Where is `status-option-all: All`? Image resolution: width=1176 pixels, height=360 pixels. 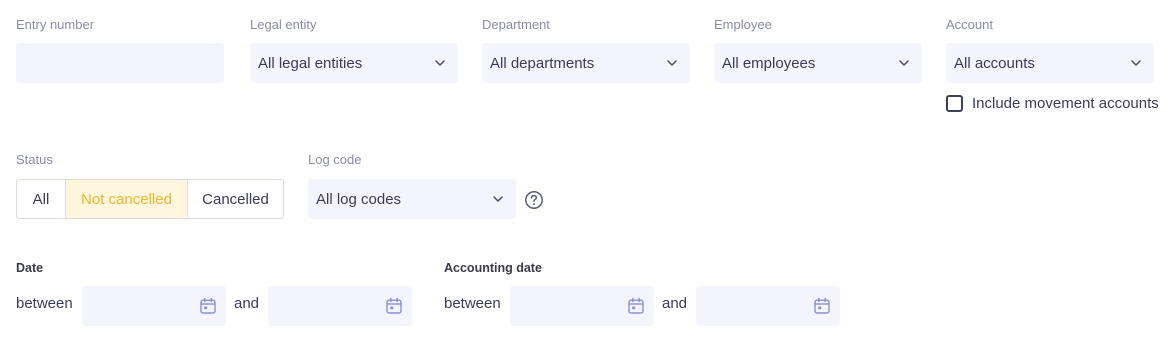 status-option-all: All is located at coordinates (41, 199).